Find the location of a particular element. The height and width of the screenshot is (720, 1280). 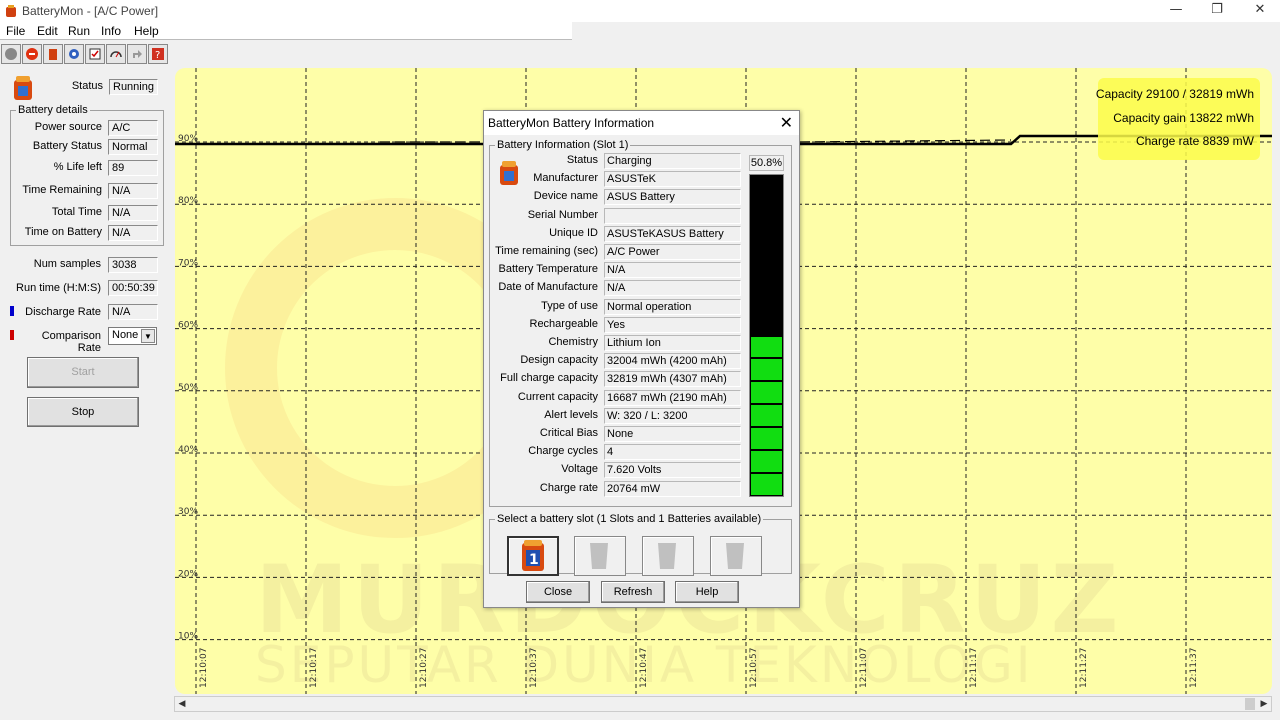

scroll-left-icon: ◀ is located at coordinates (182, 704).